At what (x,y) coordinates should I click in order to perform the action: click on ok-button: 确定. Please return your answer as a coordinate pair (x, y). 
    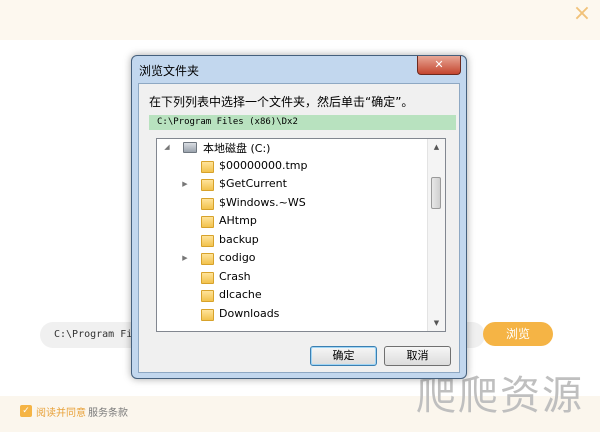
    Looking at the image, I should click on (343, 356).